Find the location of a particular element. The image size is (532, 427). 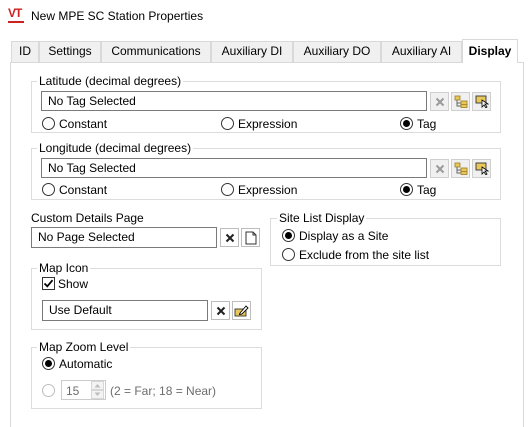

page-icon is located at coordinates (250, 237).